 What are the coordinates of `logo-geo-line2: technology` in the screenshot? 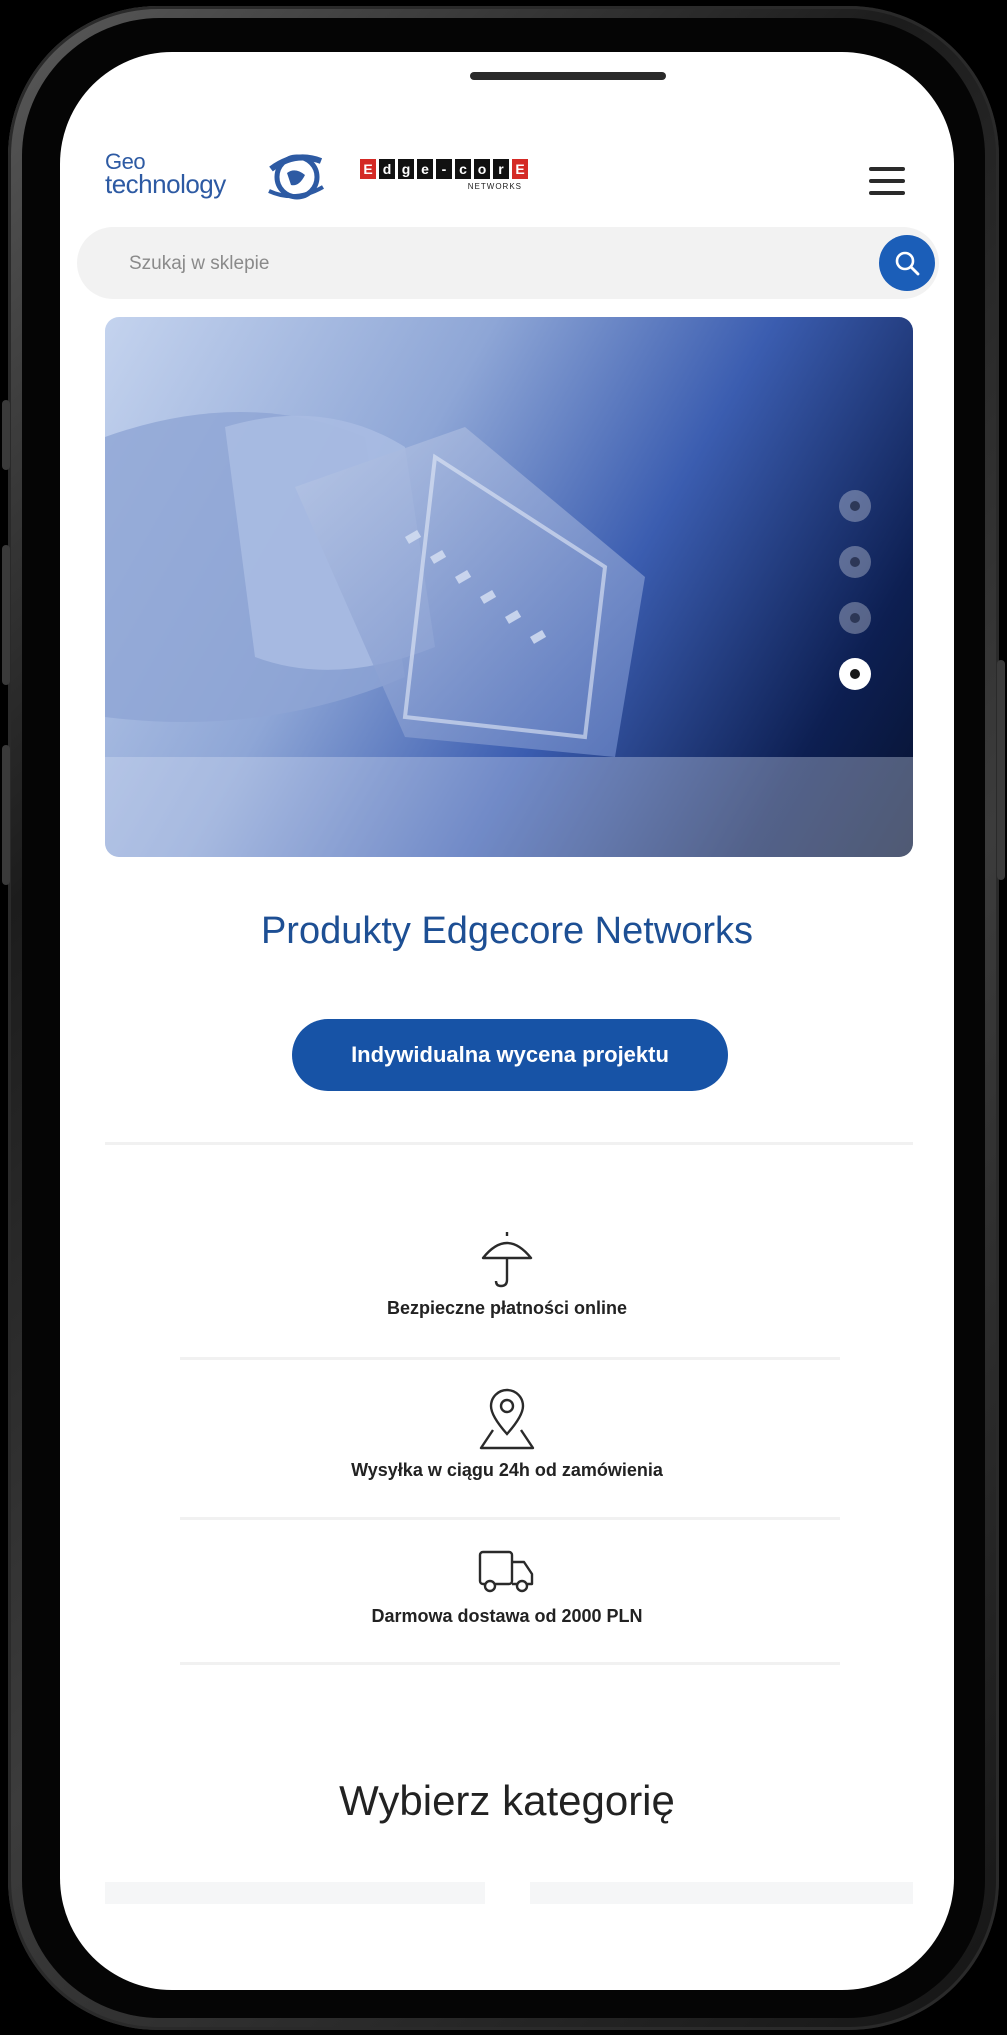 It's located at (165, 184).